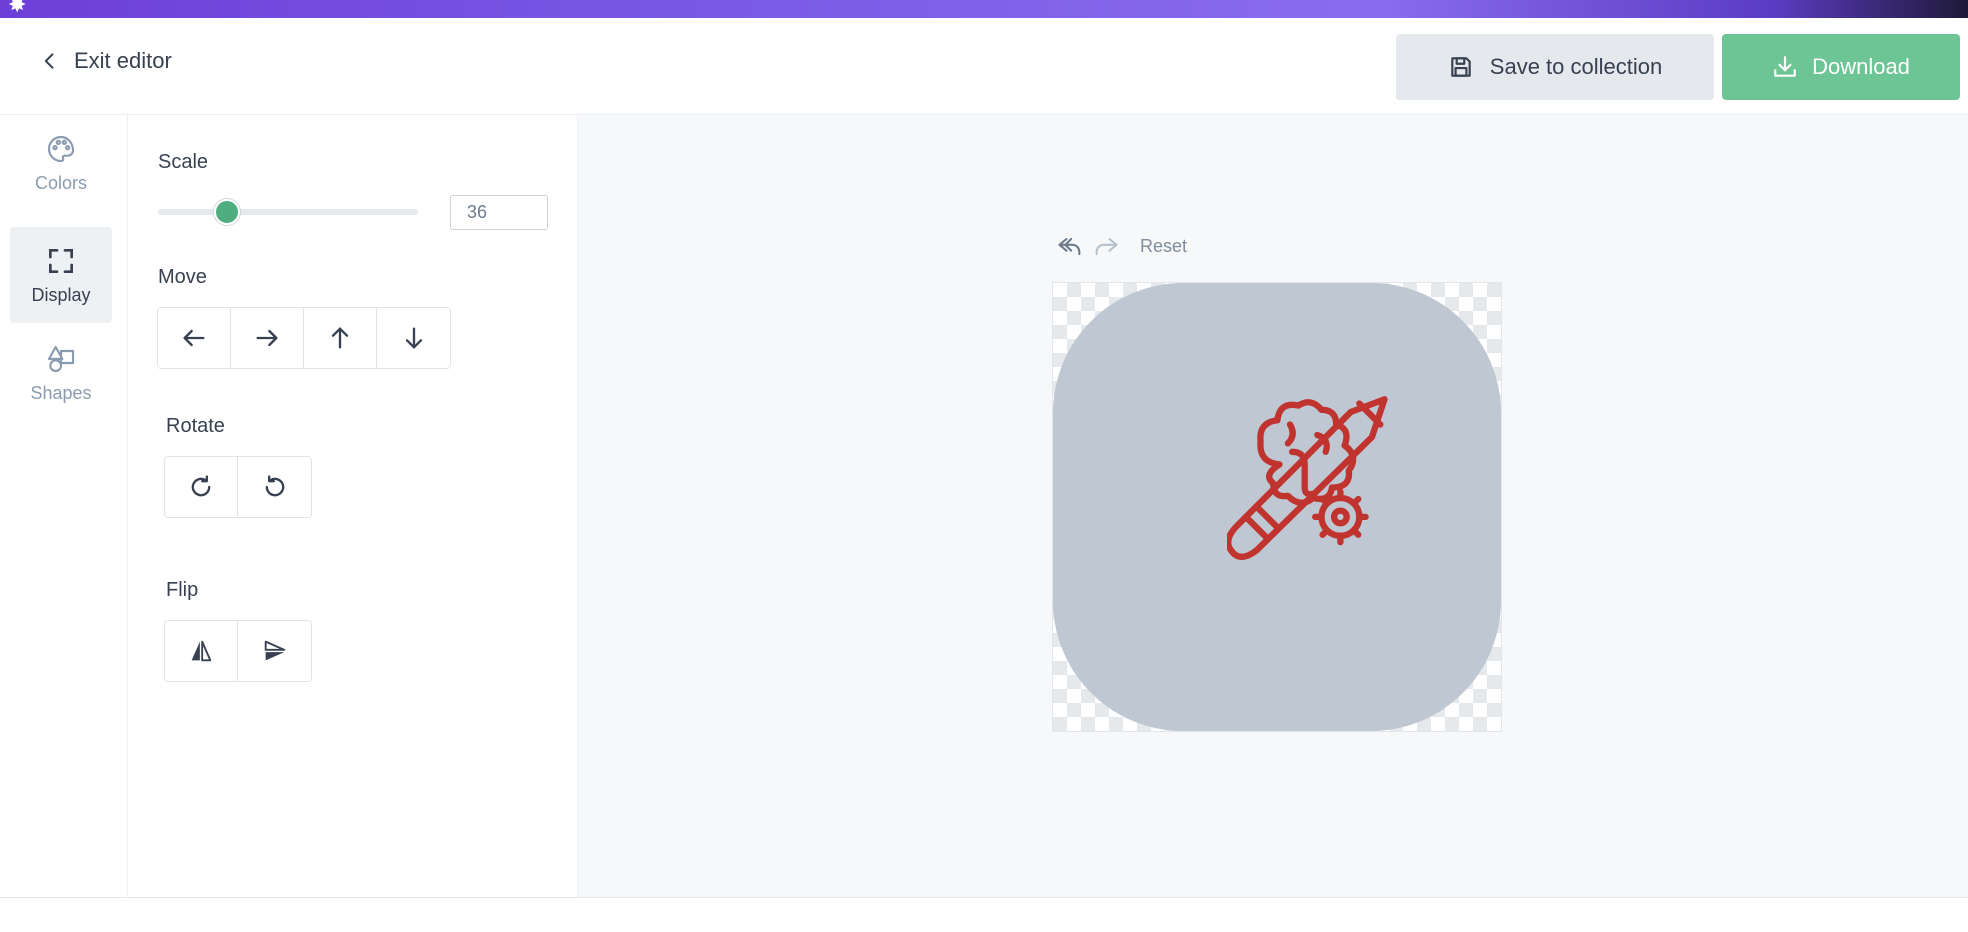  Describe the element at coordinates (984, 9) in the screenshot. I see `top-banner: ✸` at that location.